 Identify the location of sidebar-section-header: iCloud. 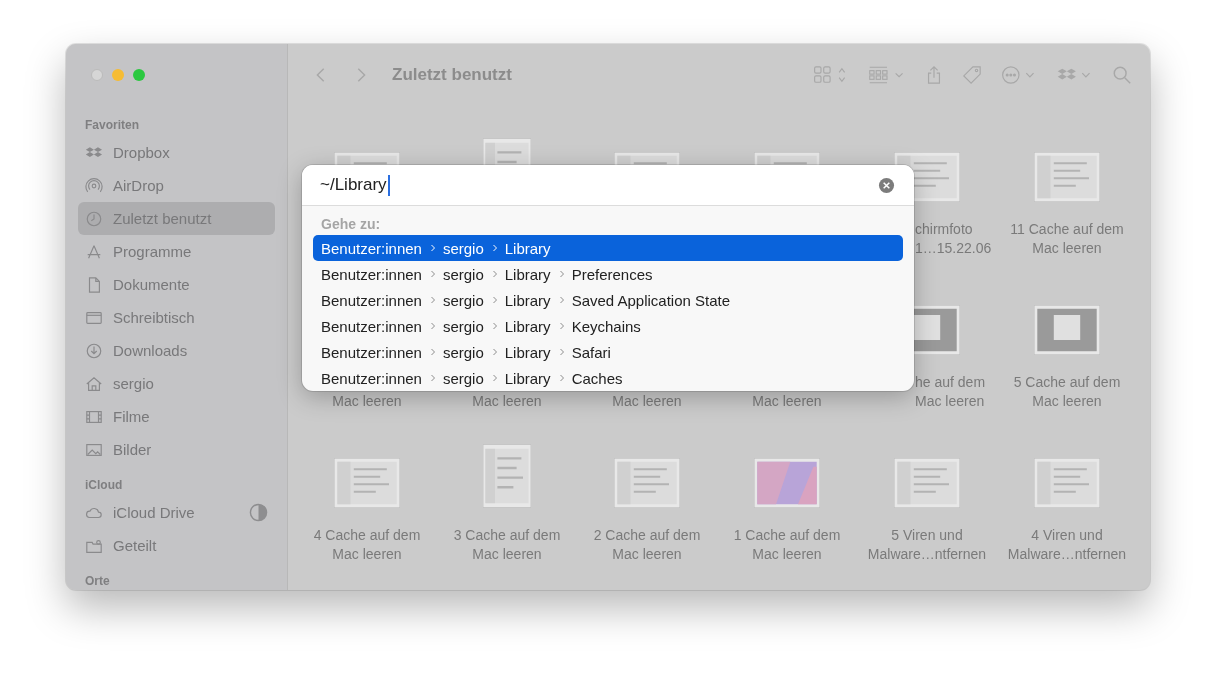
(104, 485).